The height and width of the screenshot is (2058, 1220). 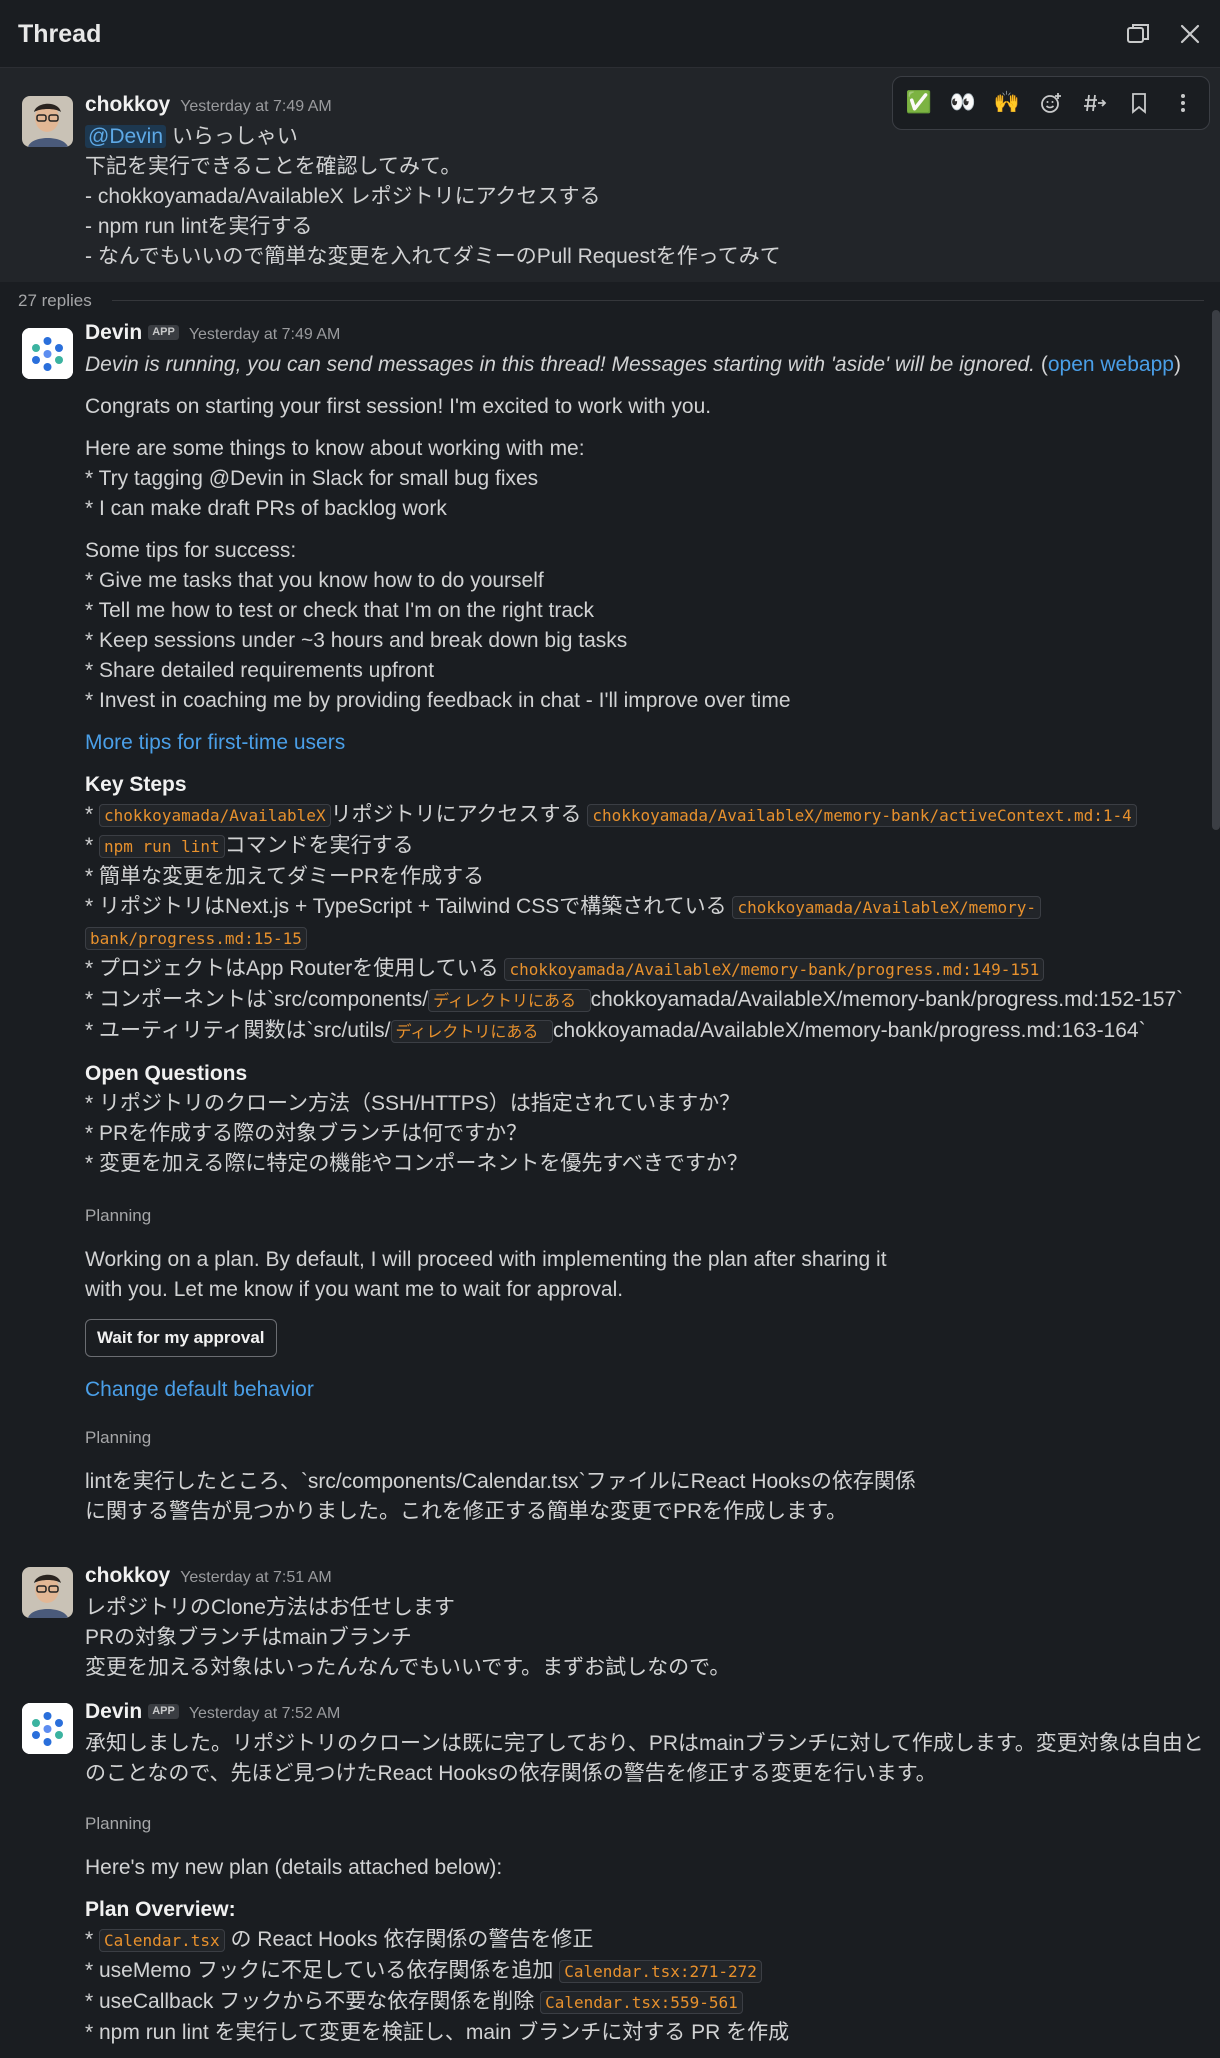 What do you see at coordinates (238, 1030) in the screenshot?
I see `list-item-text: * ユーティリティ関数は`src/utils/` at bounding box center [238, 1030].